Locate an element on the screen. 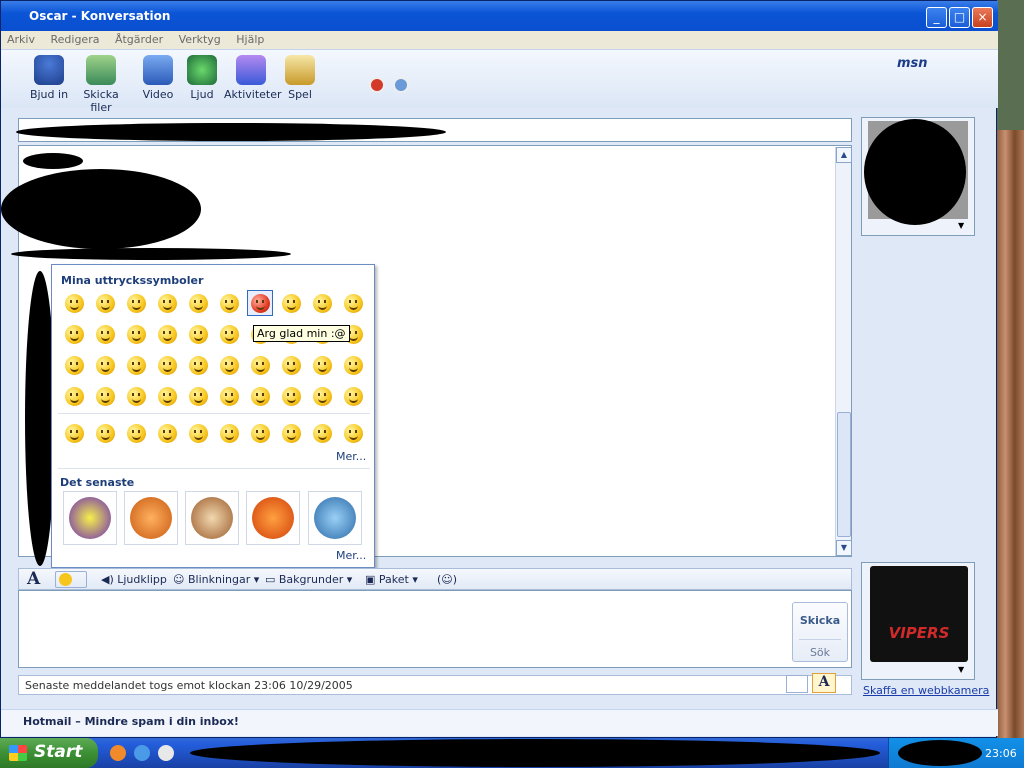 This screenshot has width=1024, height=768. invite-button: Bjud in is located at coordinates (49, 78).